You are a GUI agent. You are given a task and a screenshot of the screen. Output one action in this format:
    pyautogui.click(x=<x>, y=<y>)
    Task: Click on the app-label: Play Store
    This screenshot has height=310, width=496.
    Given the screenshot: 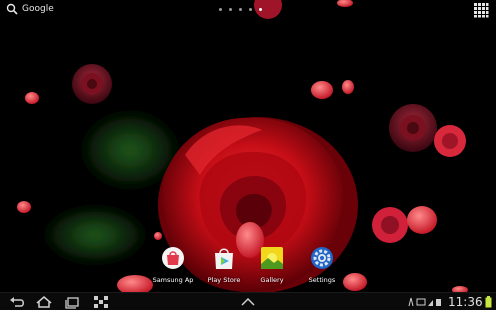 What is the action you would take?
    pyautogui.click(x=224, y=280)
    